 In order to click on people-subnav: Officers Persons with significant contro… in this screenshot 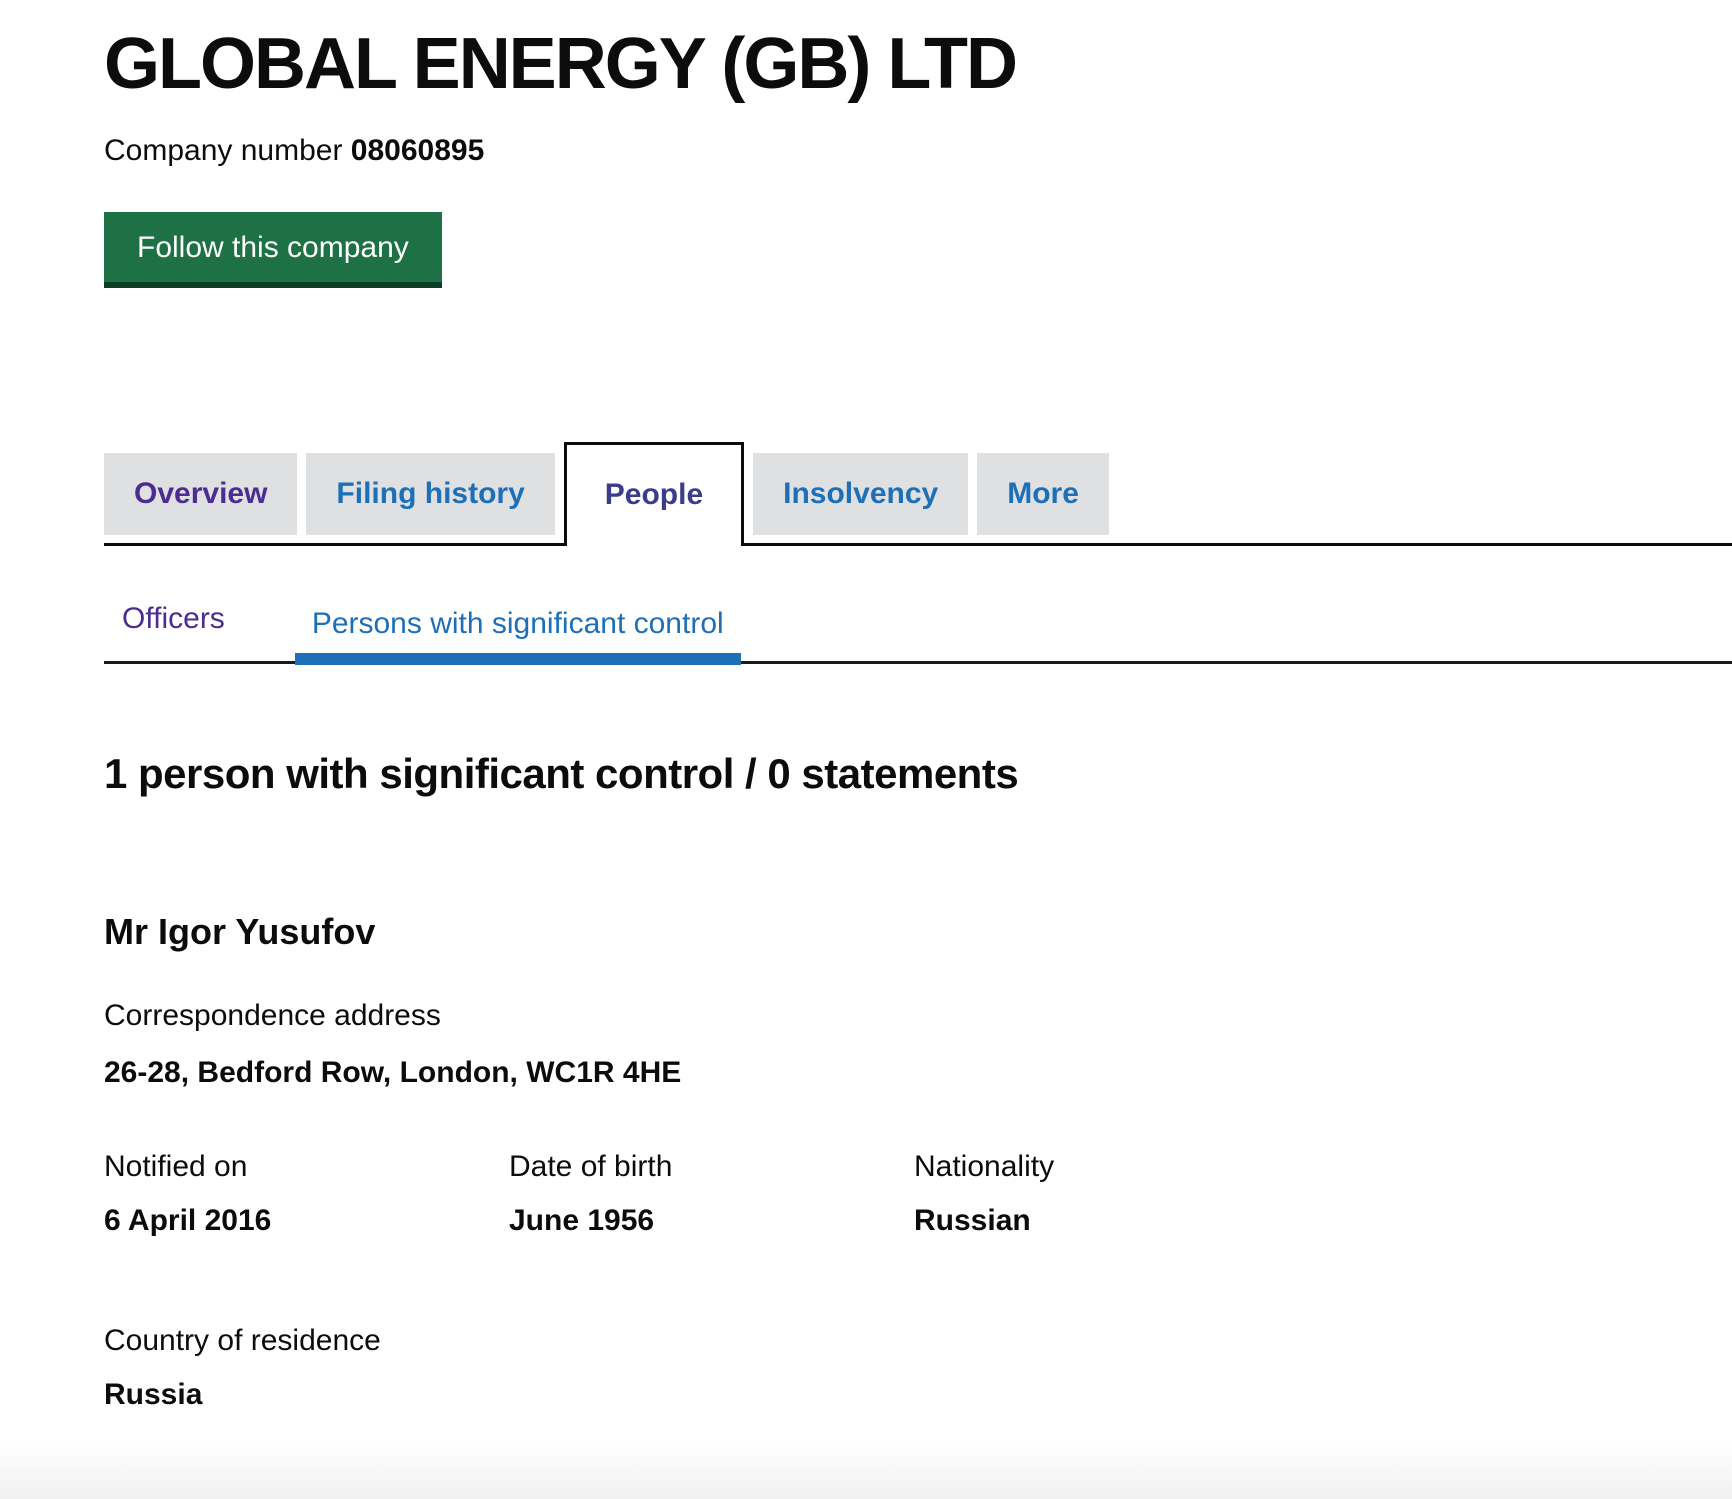, I will do `click(918, 633)`.